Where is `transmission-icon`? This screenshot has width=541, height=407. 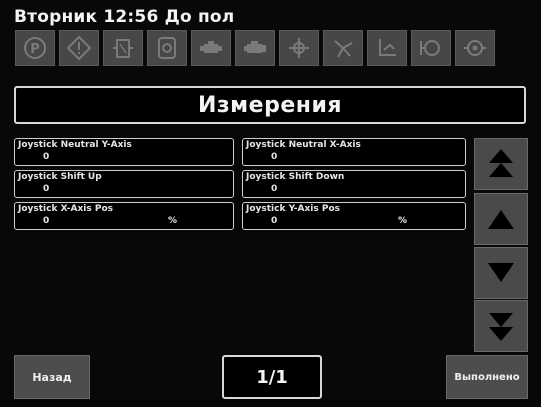 transmission-icon is located at coordinates (299, 48).